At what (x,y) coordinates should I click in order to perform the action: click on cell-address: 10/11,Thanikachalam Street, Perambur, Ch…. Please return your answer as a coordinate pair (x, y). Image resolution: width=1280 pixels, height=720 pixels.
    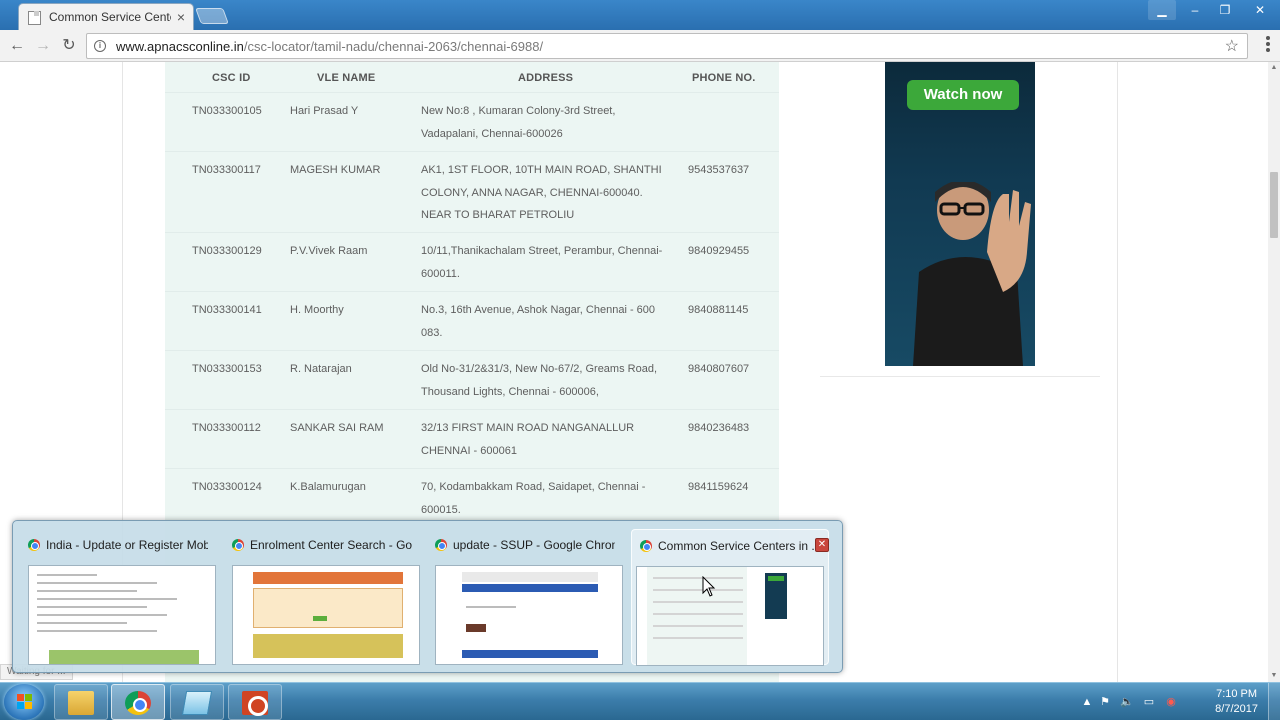
    Looking at the image, I should click on (542, 262).